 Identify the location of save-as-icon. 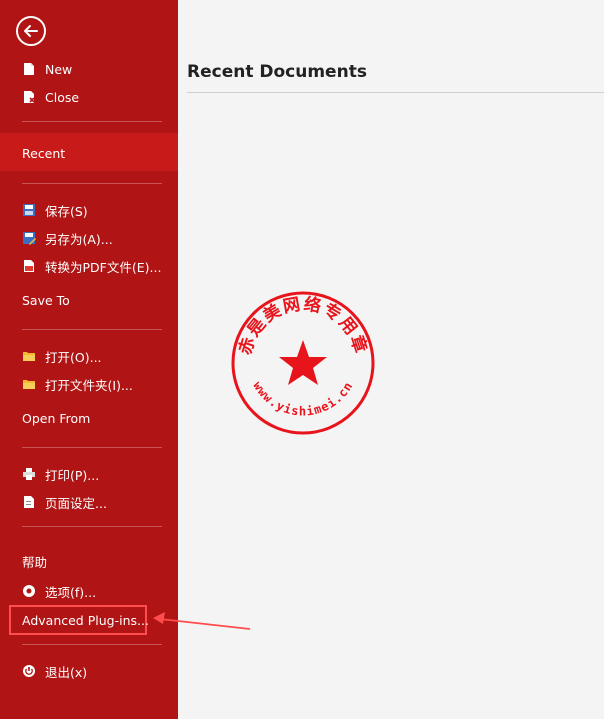
(29, 238).